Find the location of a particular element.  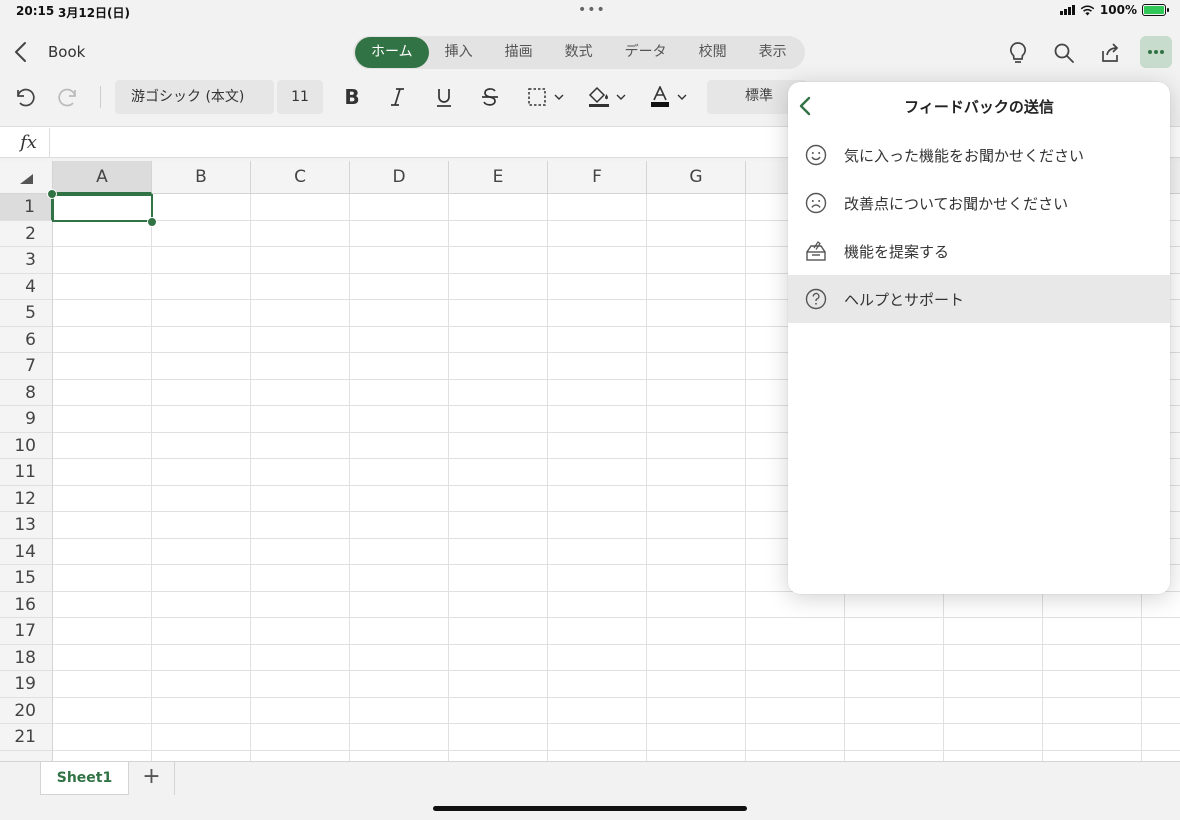

home-indicator is located at coordinates (590, 808).